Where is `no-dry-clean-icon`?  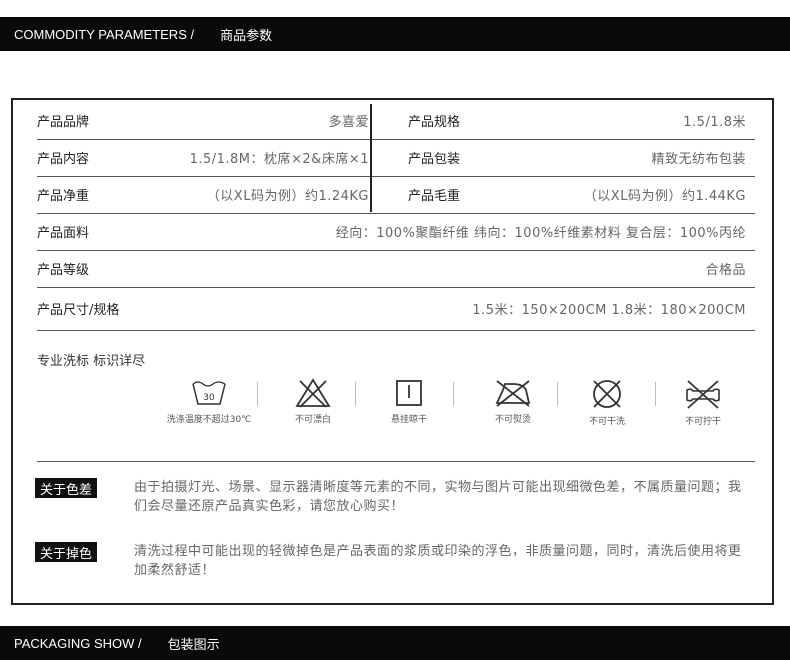 no-dry-clean-icon is located at coordinates (607, 394).